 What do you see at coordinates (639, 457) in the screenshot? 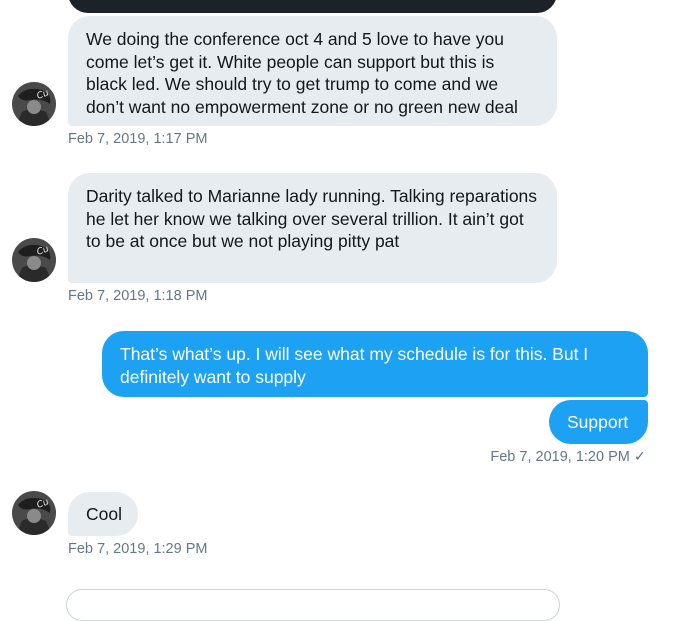
I see `checkmark-icon: ✓` at bounding box center [639, 457].